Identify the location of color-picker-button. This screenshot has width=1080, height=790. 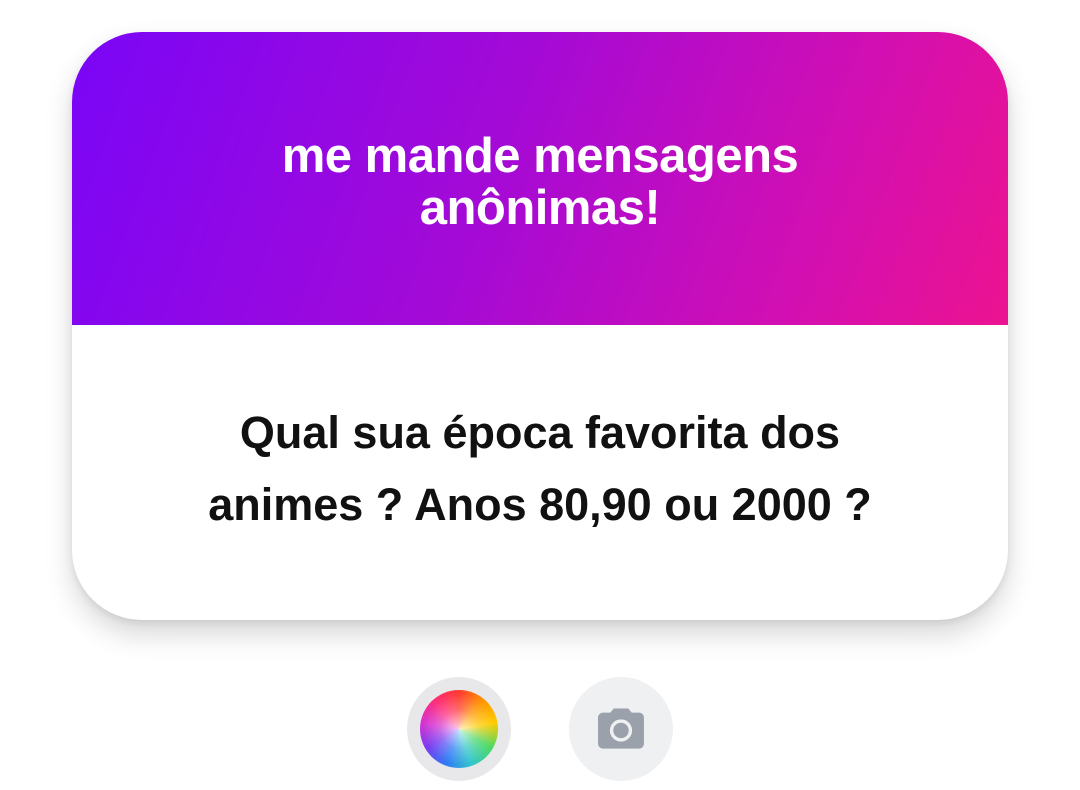
(459, 729).